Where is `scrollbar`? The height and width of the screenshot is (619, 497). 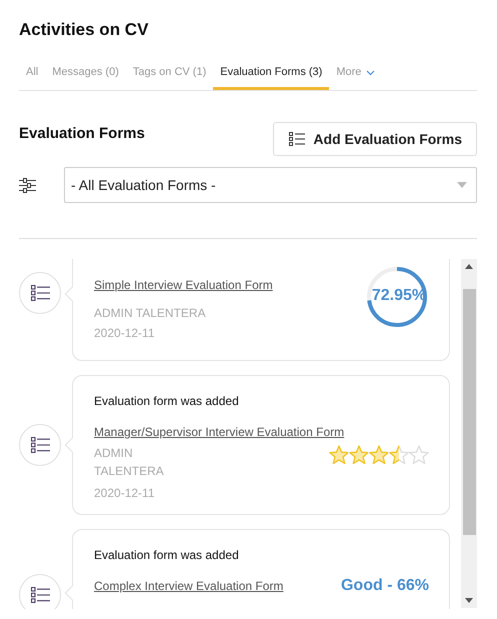 scrollbar is located at coordinates (469, 433).